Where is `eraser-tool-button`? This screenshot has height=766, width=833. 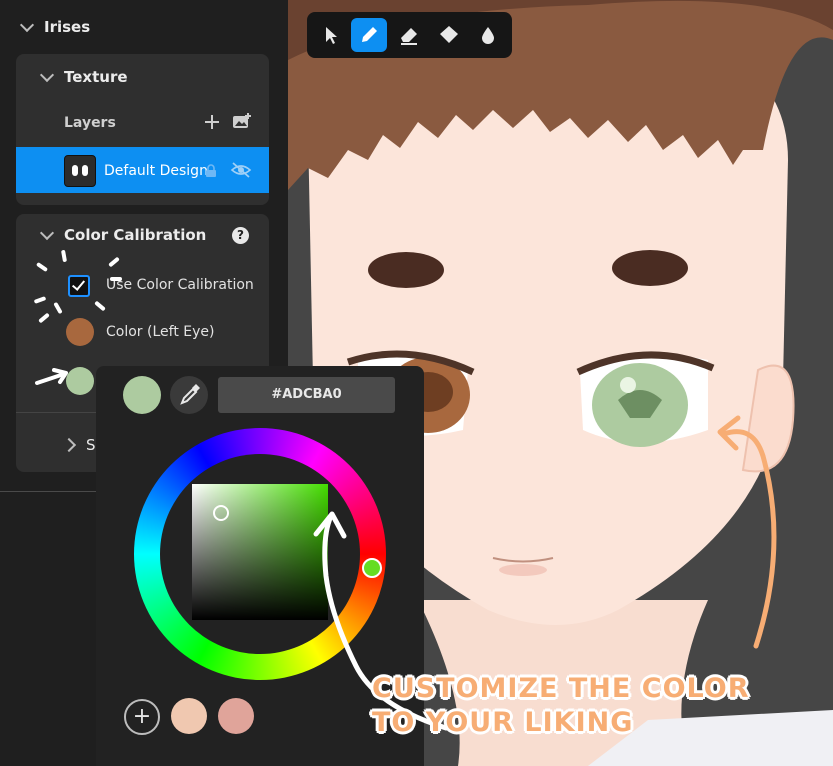
eraser-tool-button is located at coordinates (409, 35).